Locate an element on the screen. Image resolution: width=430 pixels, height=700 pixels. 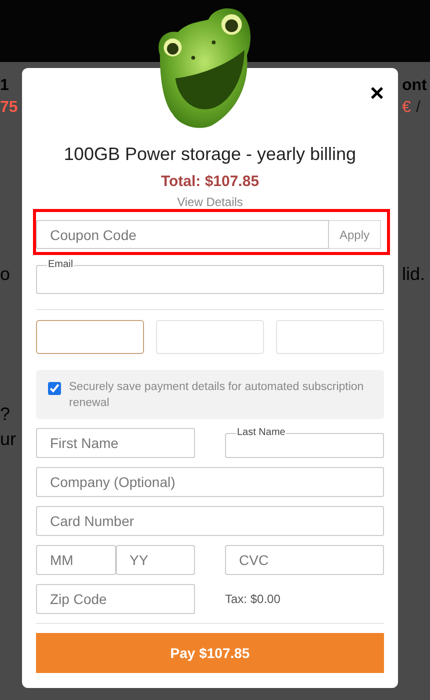
view-details-link: View Details is located at coordinates (210, 202).